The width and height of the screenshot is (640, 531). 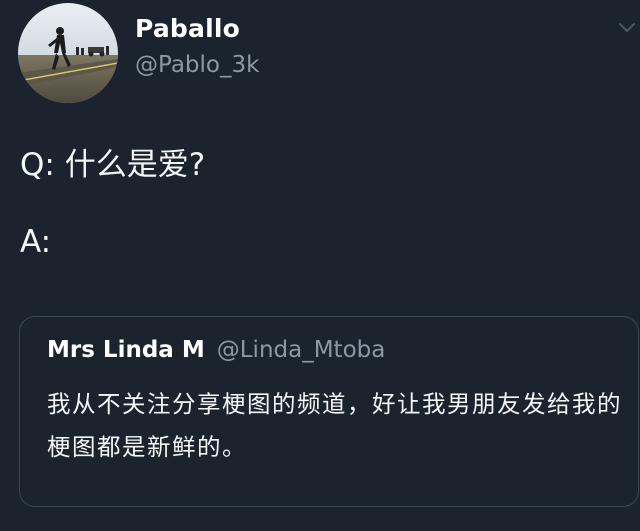 What do you see at coordinates (187, 28) in the screenshot?
I see `author-display-name: Paballo` at bounding box center [187, 28].